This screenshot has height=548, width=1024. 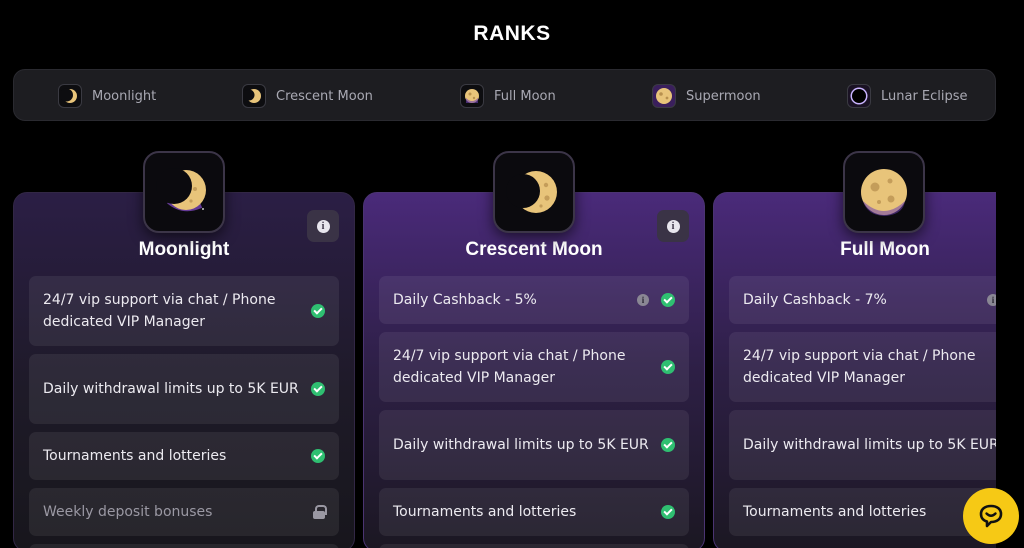 I want to click on chat-button, so click(x=991, y=516).